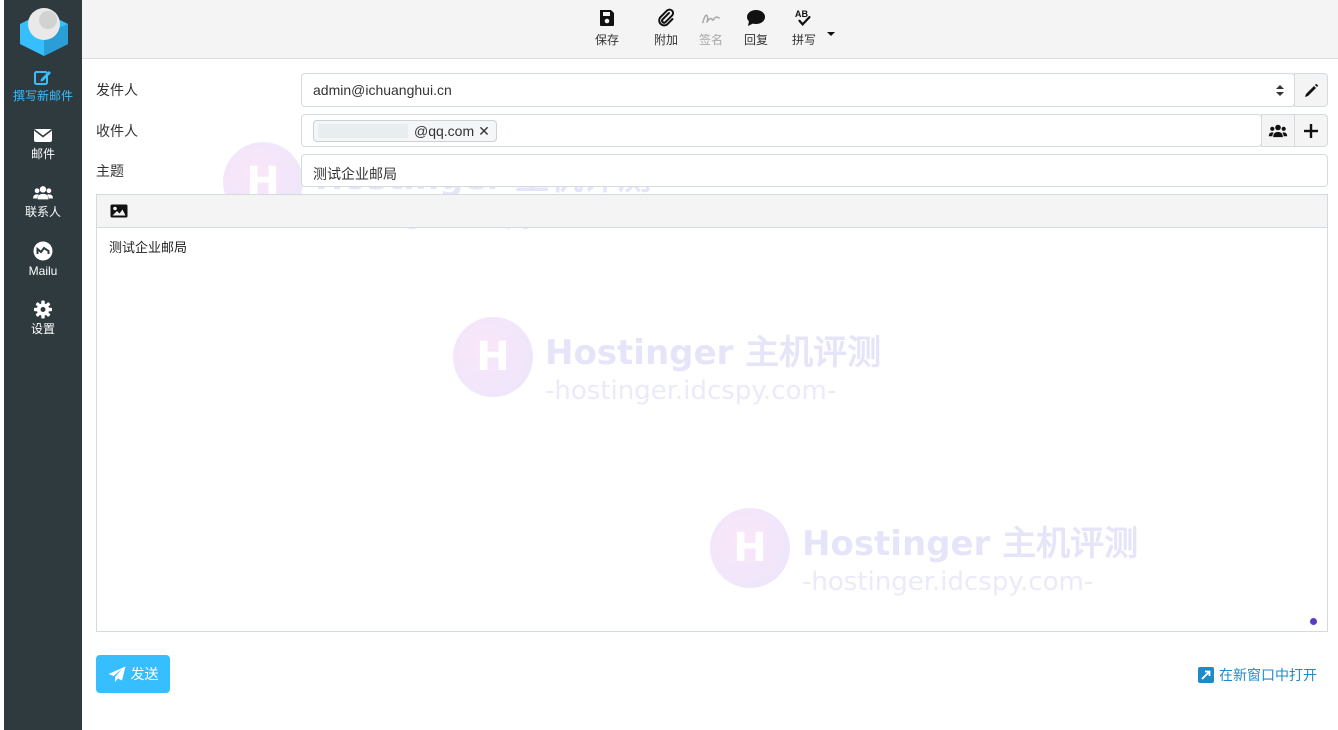 The height and width of the screenshot is (730, 1338). I want to click on pencil-icon, so click(1311, 90).